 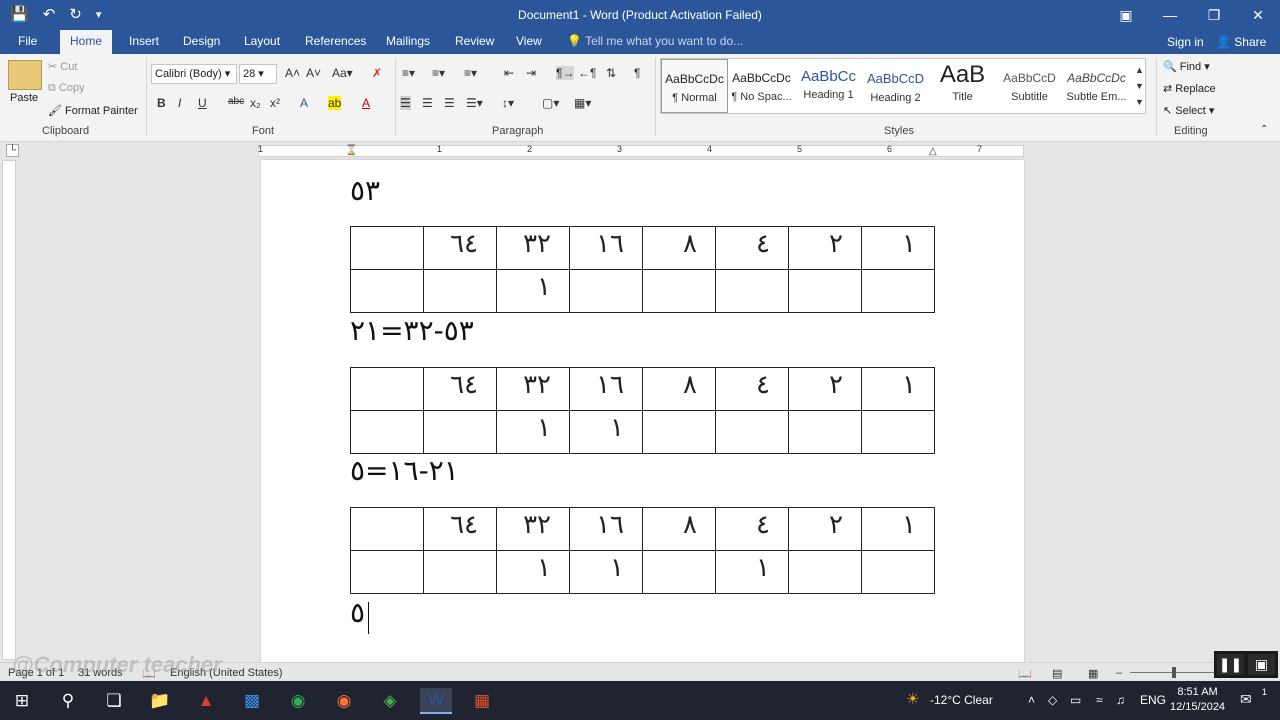 What do you see at coordinates (344, 701) in the screenshot?
I see `firefox-icon: ◉` at bounding box center [344, 701].